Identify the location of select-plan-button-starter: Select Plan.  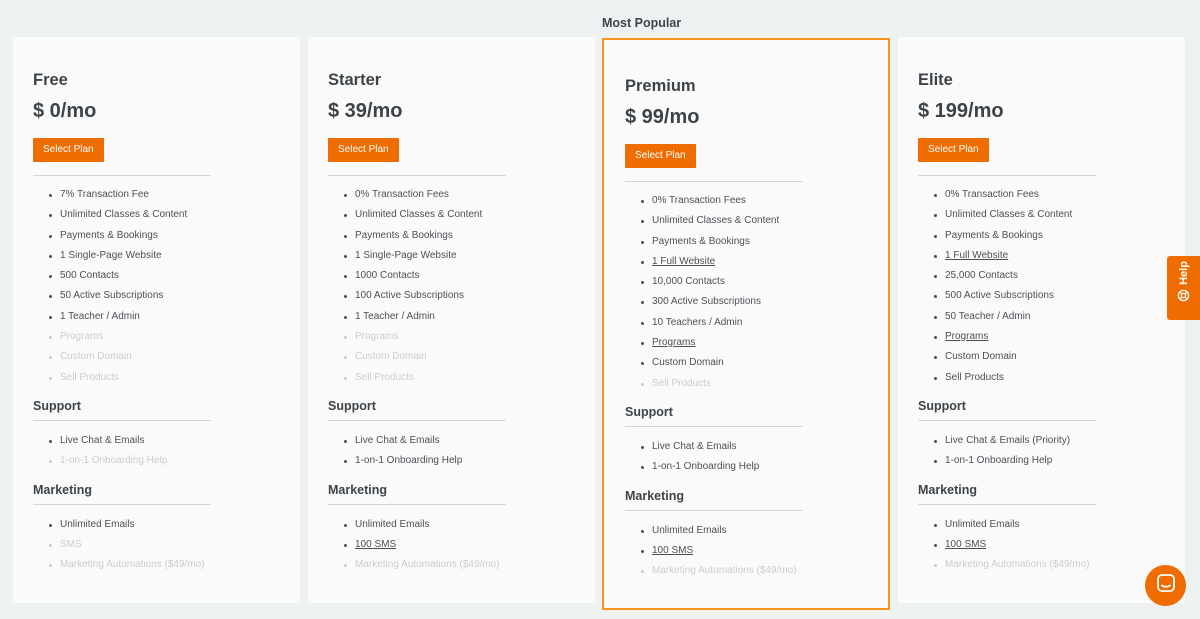
(363, 150).